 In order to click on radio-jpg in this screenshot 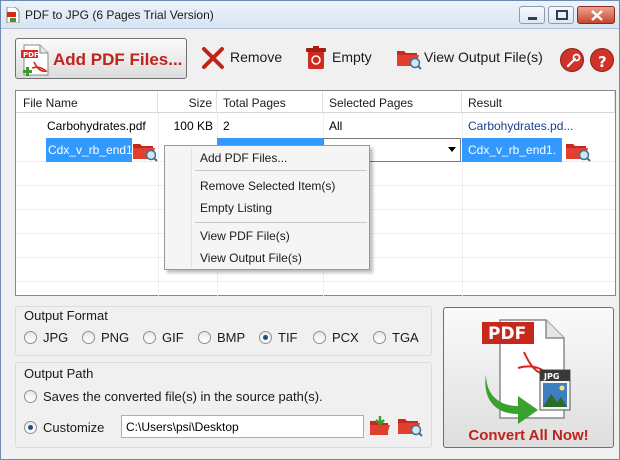, I will do `click(30, 337)`.